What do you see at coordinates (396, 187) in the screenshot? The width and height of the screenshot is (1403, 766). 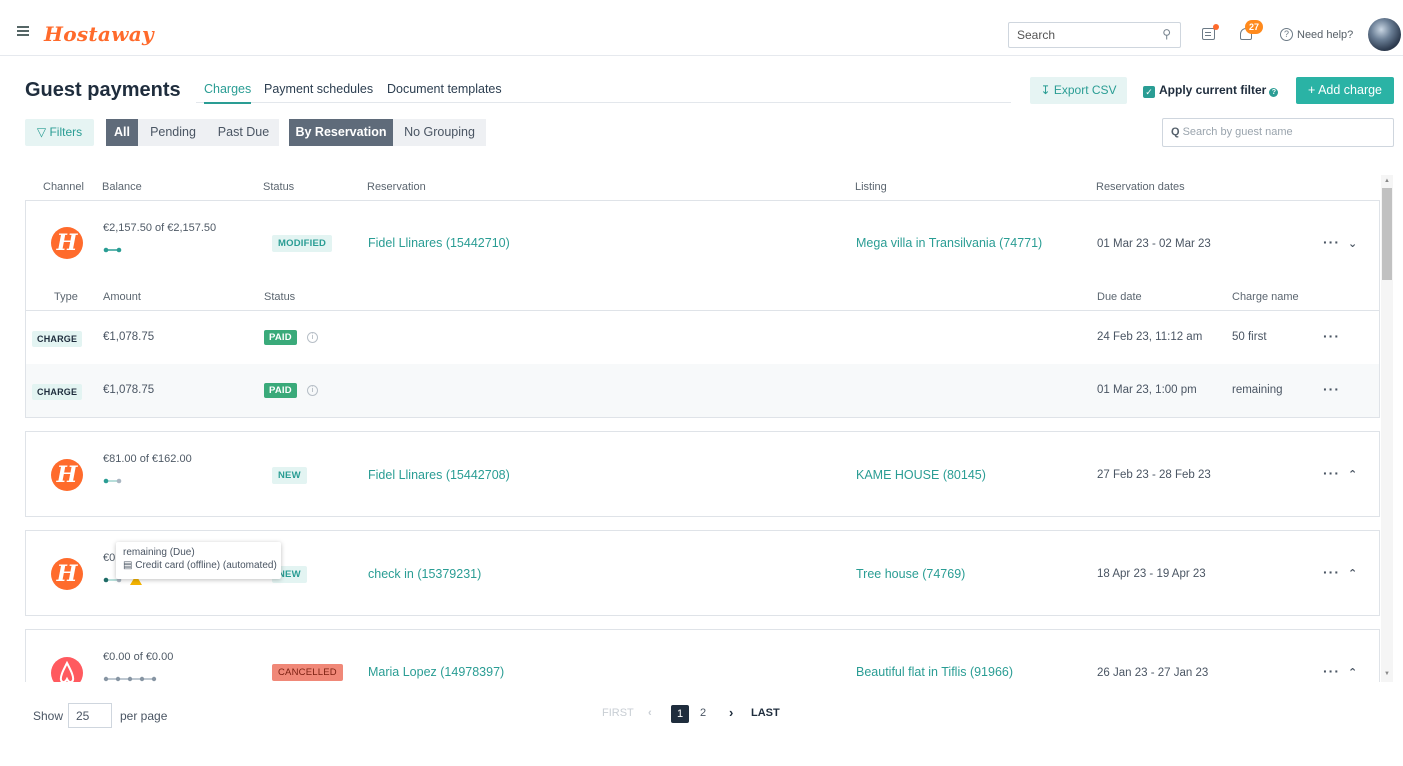 I see `col-reservation: Reservation` at bounding box center [396, 187].